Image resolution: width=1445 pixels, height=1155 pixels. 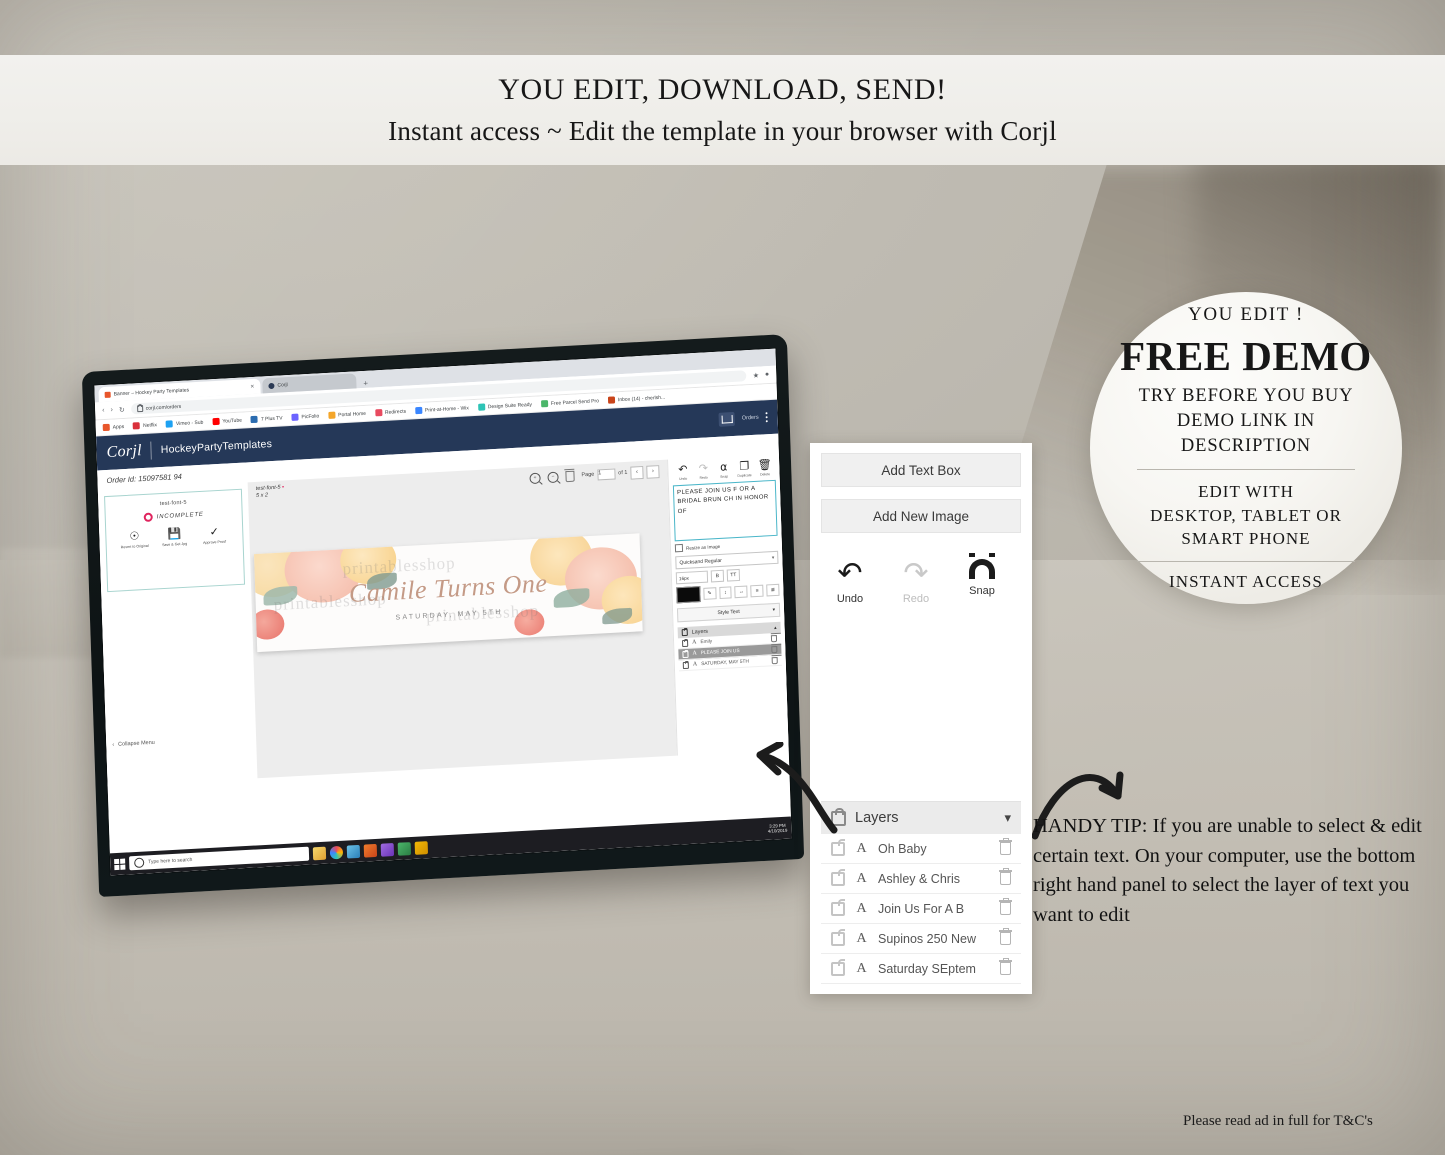 I want to click on layer-row: A Saturday SEptem, so click(x=921, y=969).